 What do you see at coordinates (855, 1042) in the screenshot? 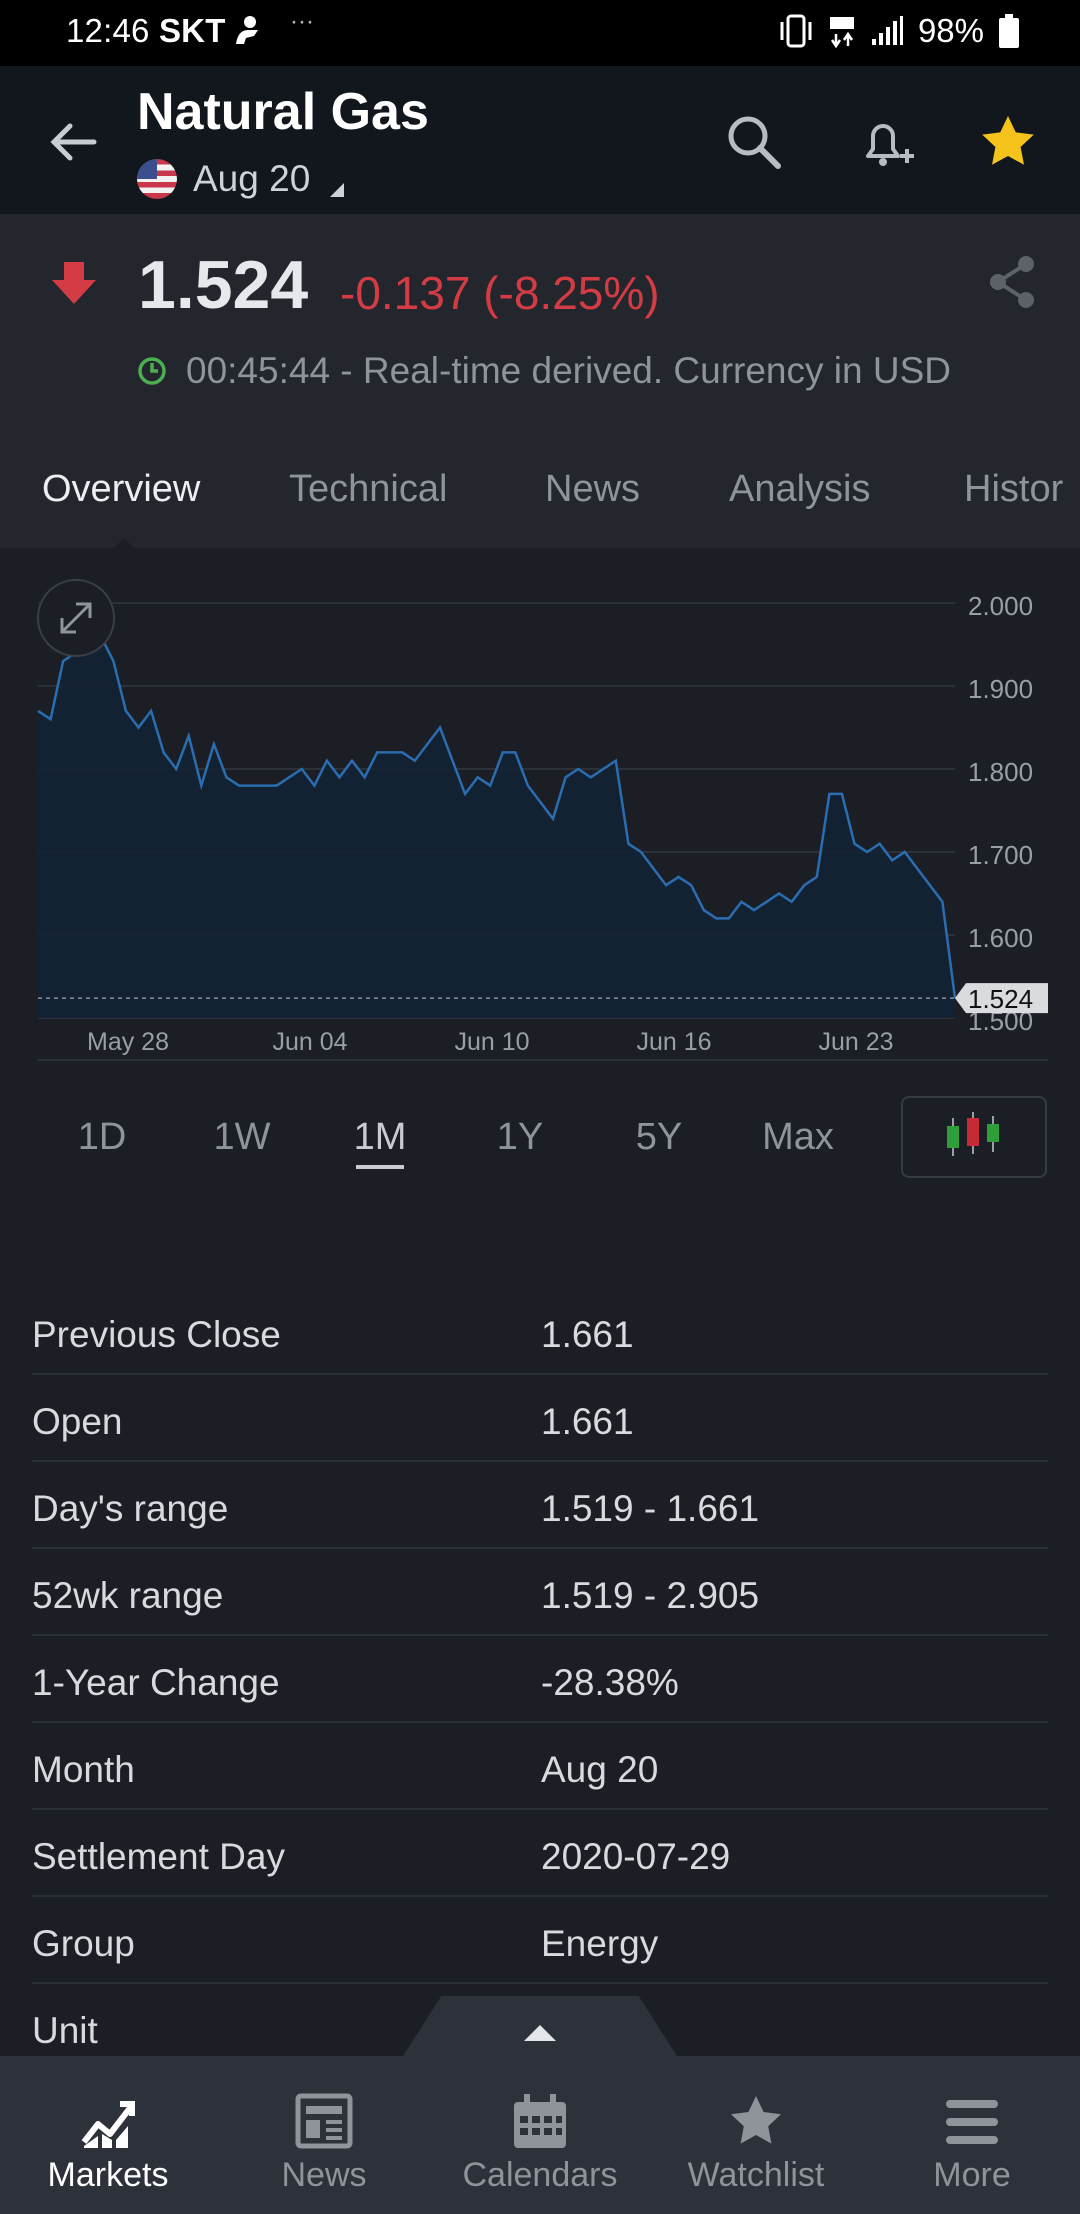
I see `x-tick-label: Jun 23` at bounding box center [855, 1042].